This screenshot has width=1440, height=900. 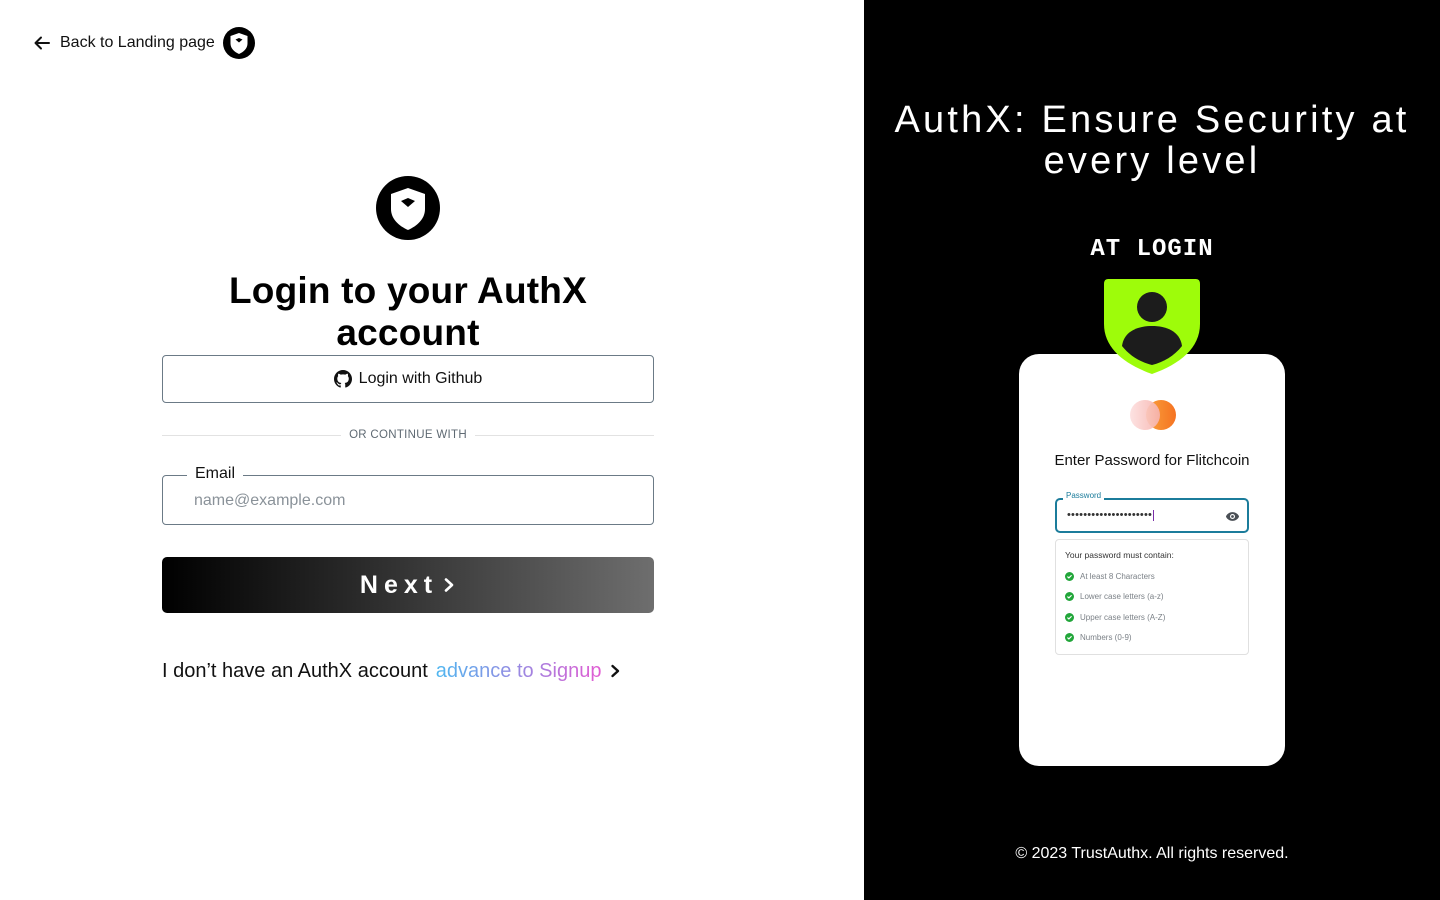 I want to click on rule-item: Upper case letters (A-Z), so click(x=1115, y=617).